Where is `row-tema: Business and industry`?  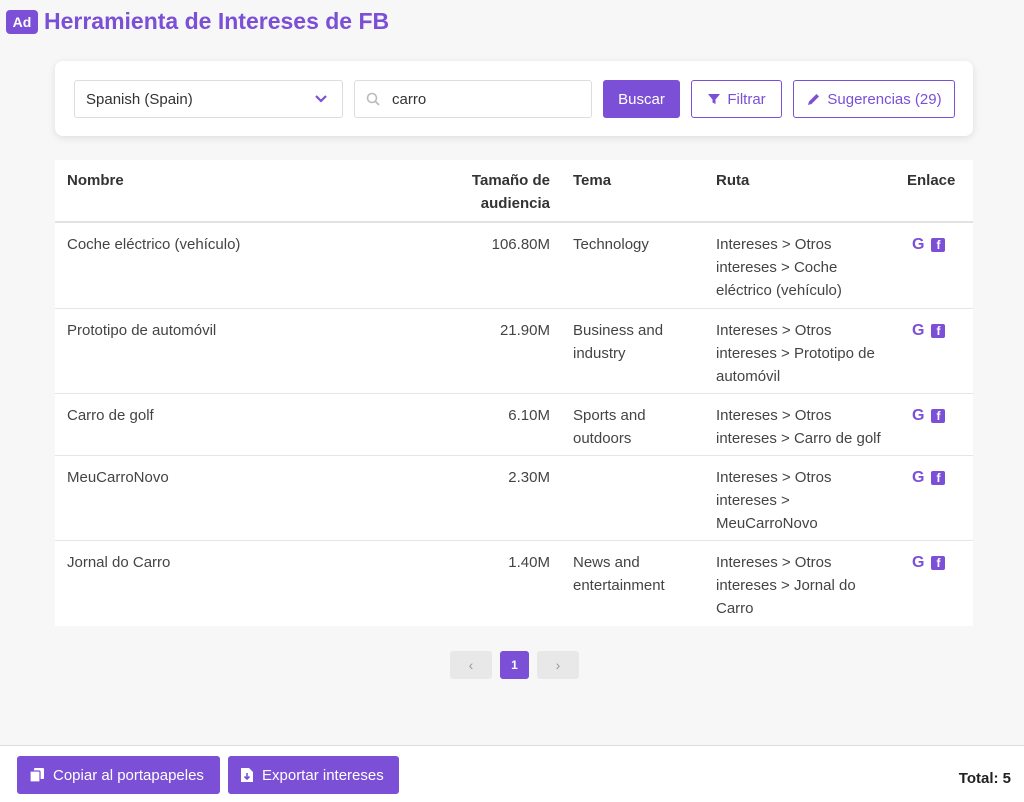 row-tema: Business and industry is located at coordinates (635, 342).